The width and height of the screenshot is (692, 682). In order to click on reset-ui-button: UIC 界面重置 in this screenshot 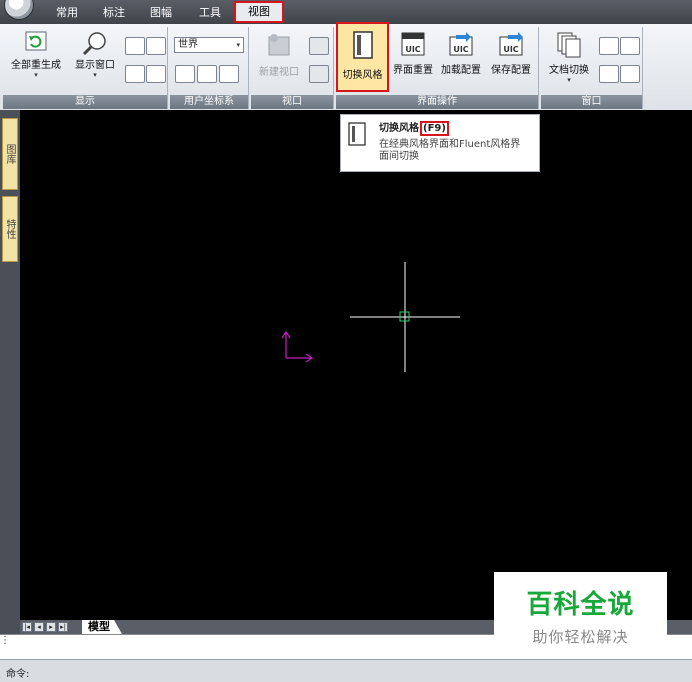, I will do `click(413, 53)`.